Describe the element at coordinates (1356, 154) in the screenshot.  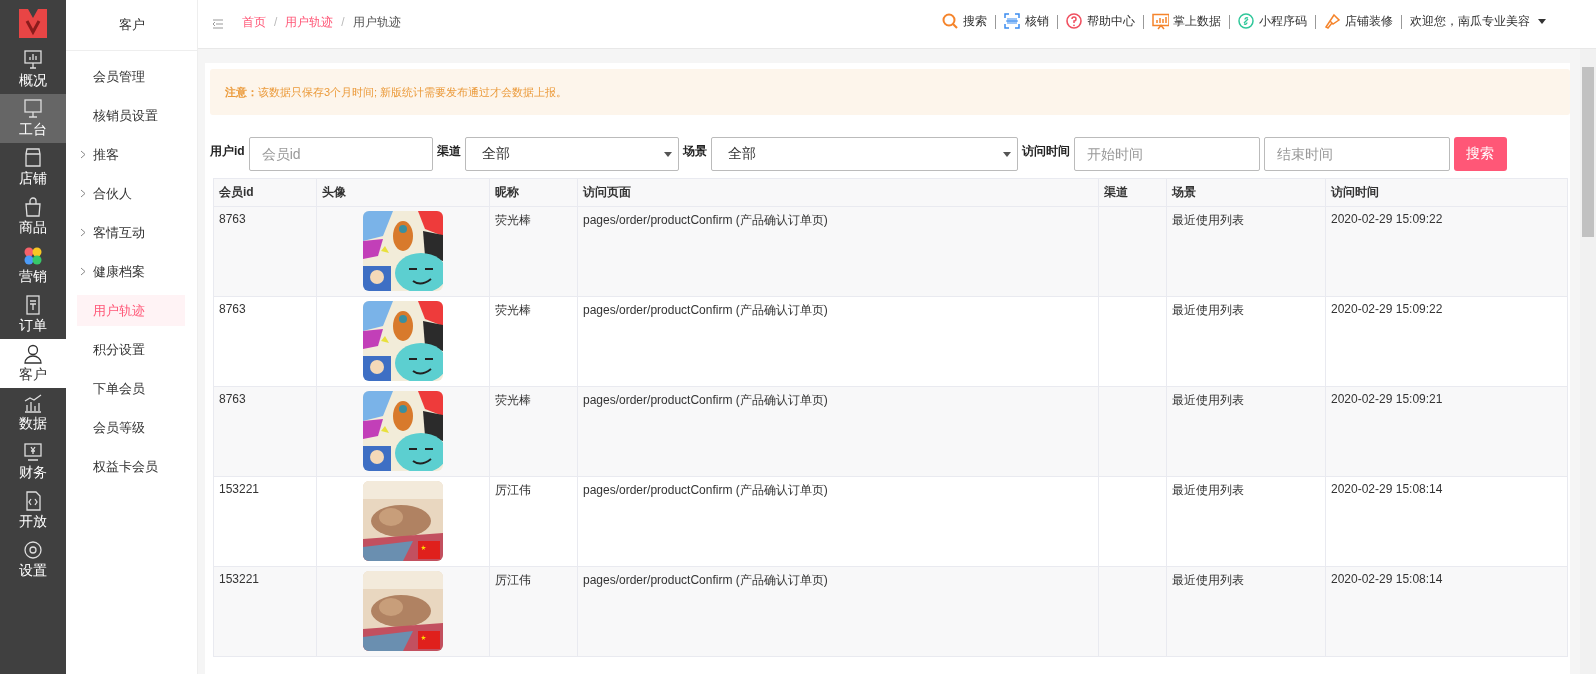
I see `input-field: 结束时间` at that location.